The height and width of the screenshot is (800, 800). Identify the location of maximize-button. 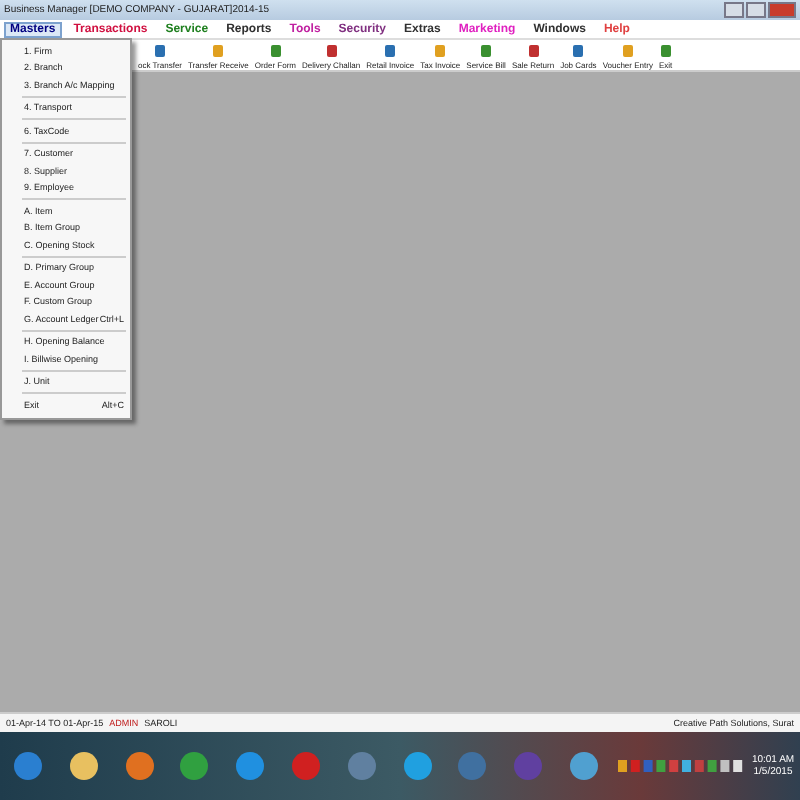
(756, 10).